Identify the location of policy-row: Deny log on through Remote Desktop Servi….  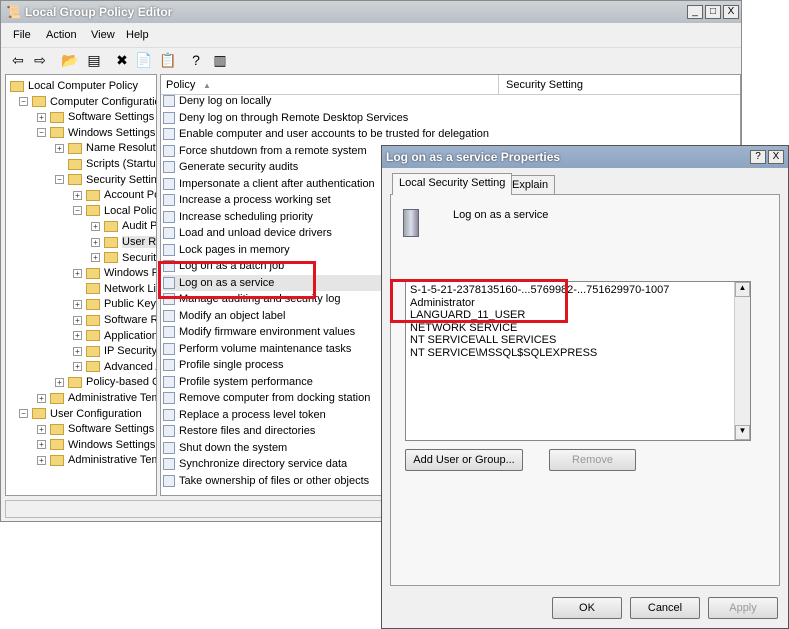
(285, 118).